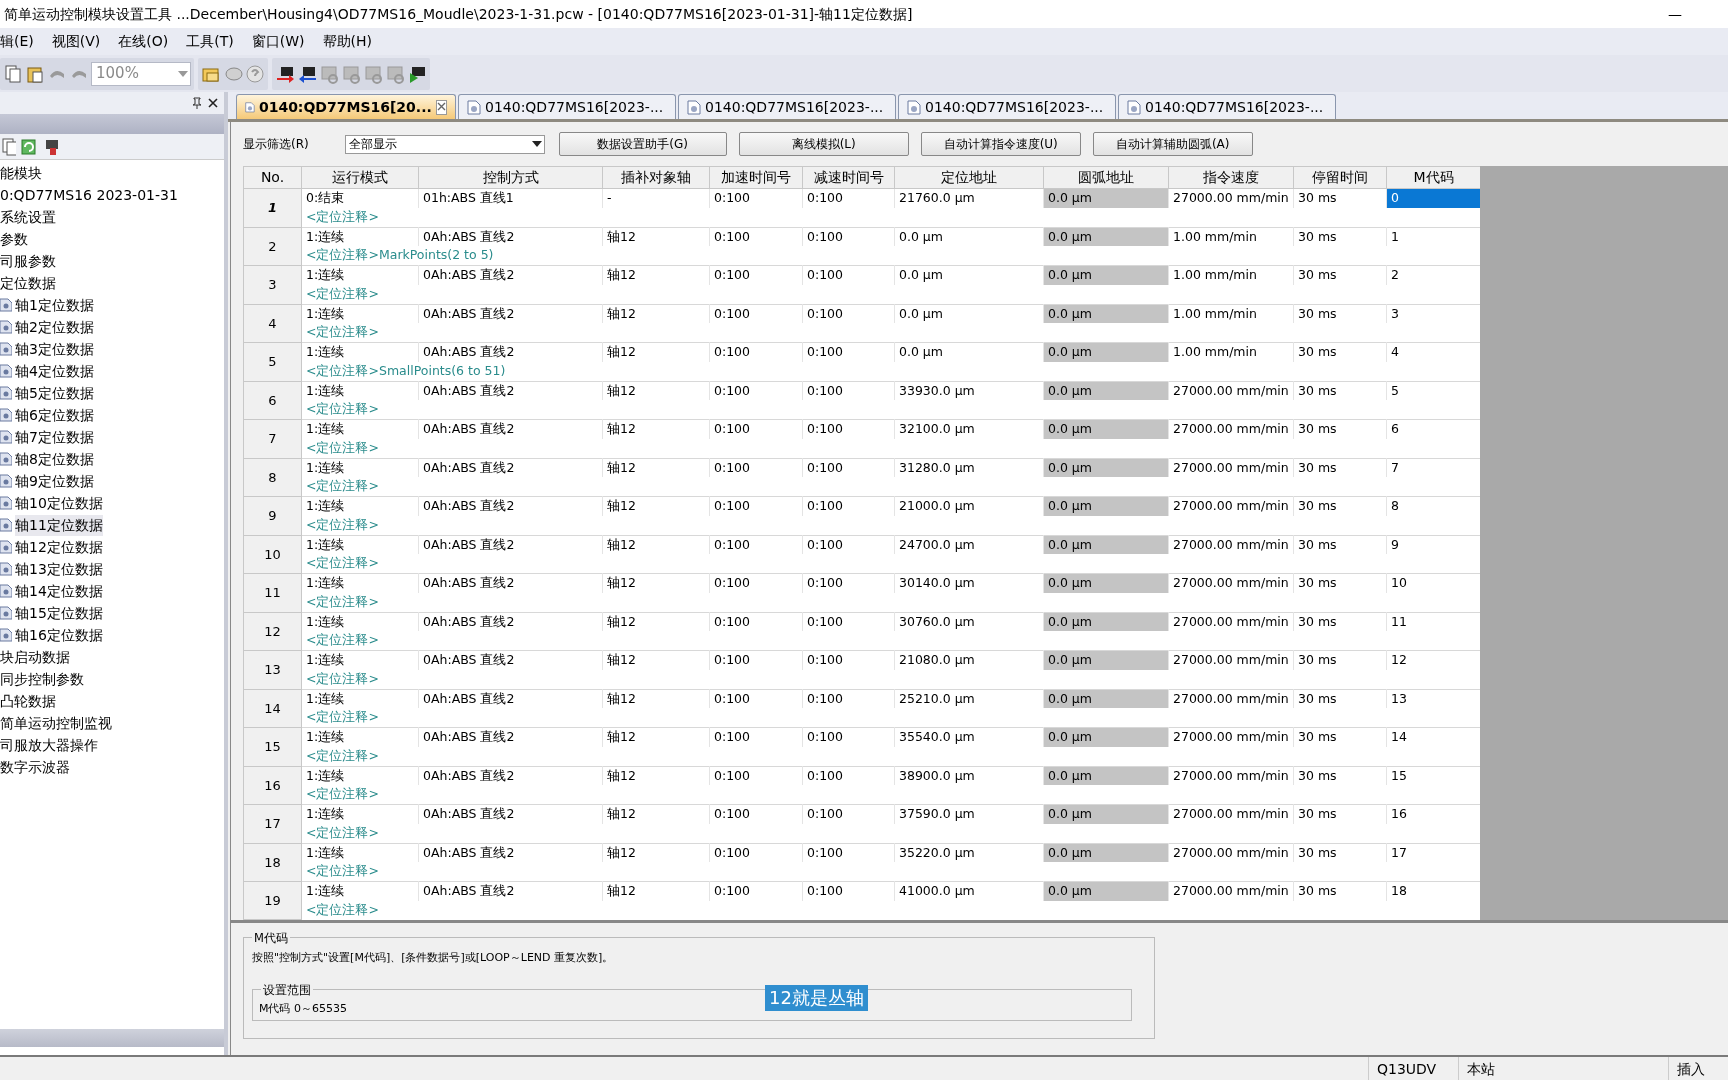  Describe the element at coordinates (89, 195) in the screenshot. I see `tree-item: 0:QD77MS16 2023-01-31` at that location.